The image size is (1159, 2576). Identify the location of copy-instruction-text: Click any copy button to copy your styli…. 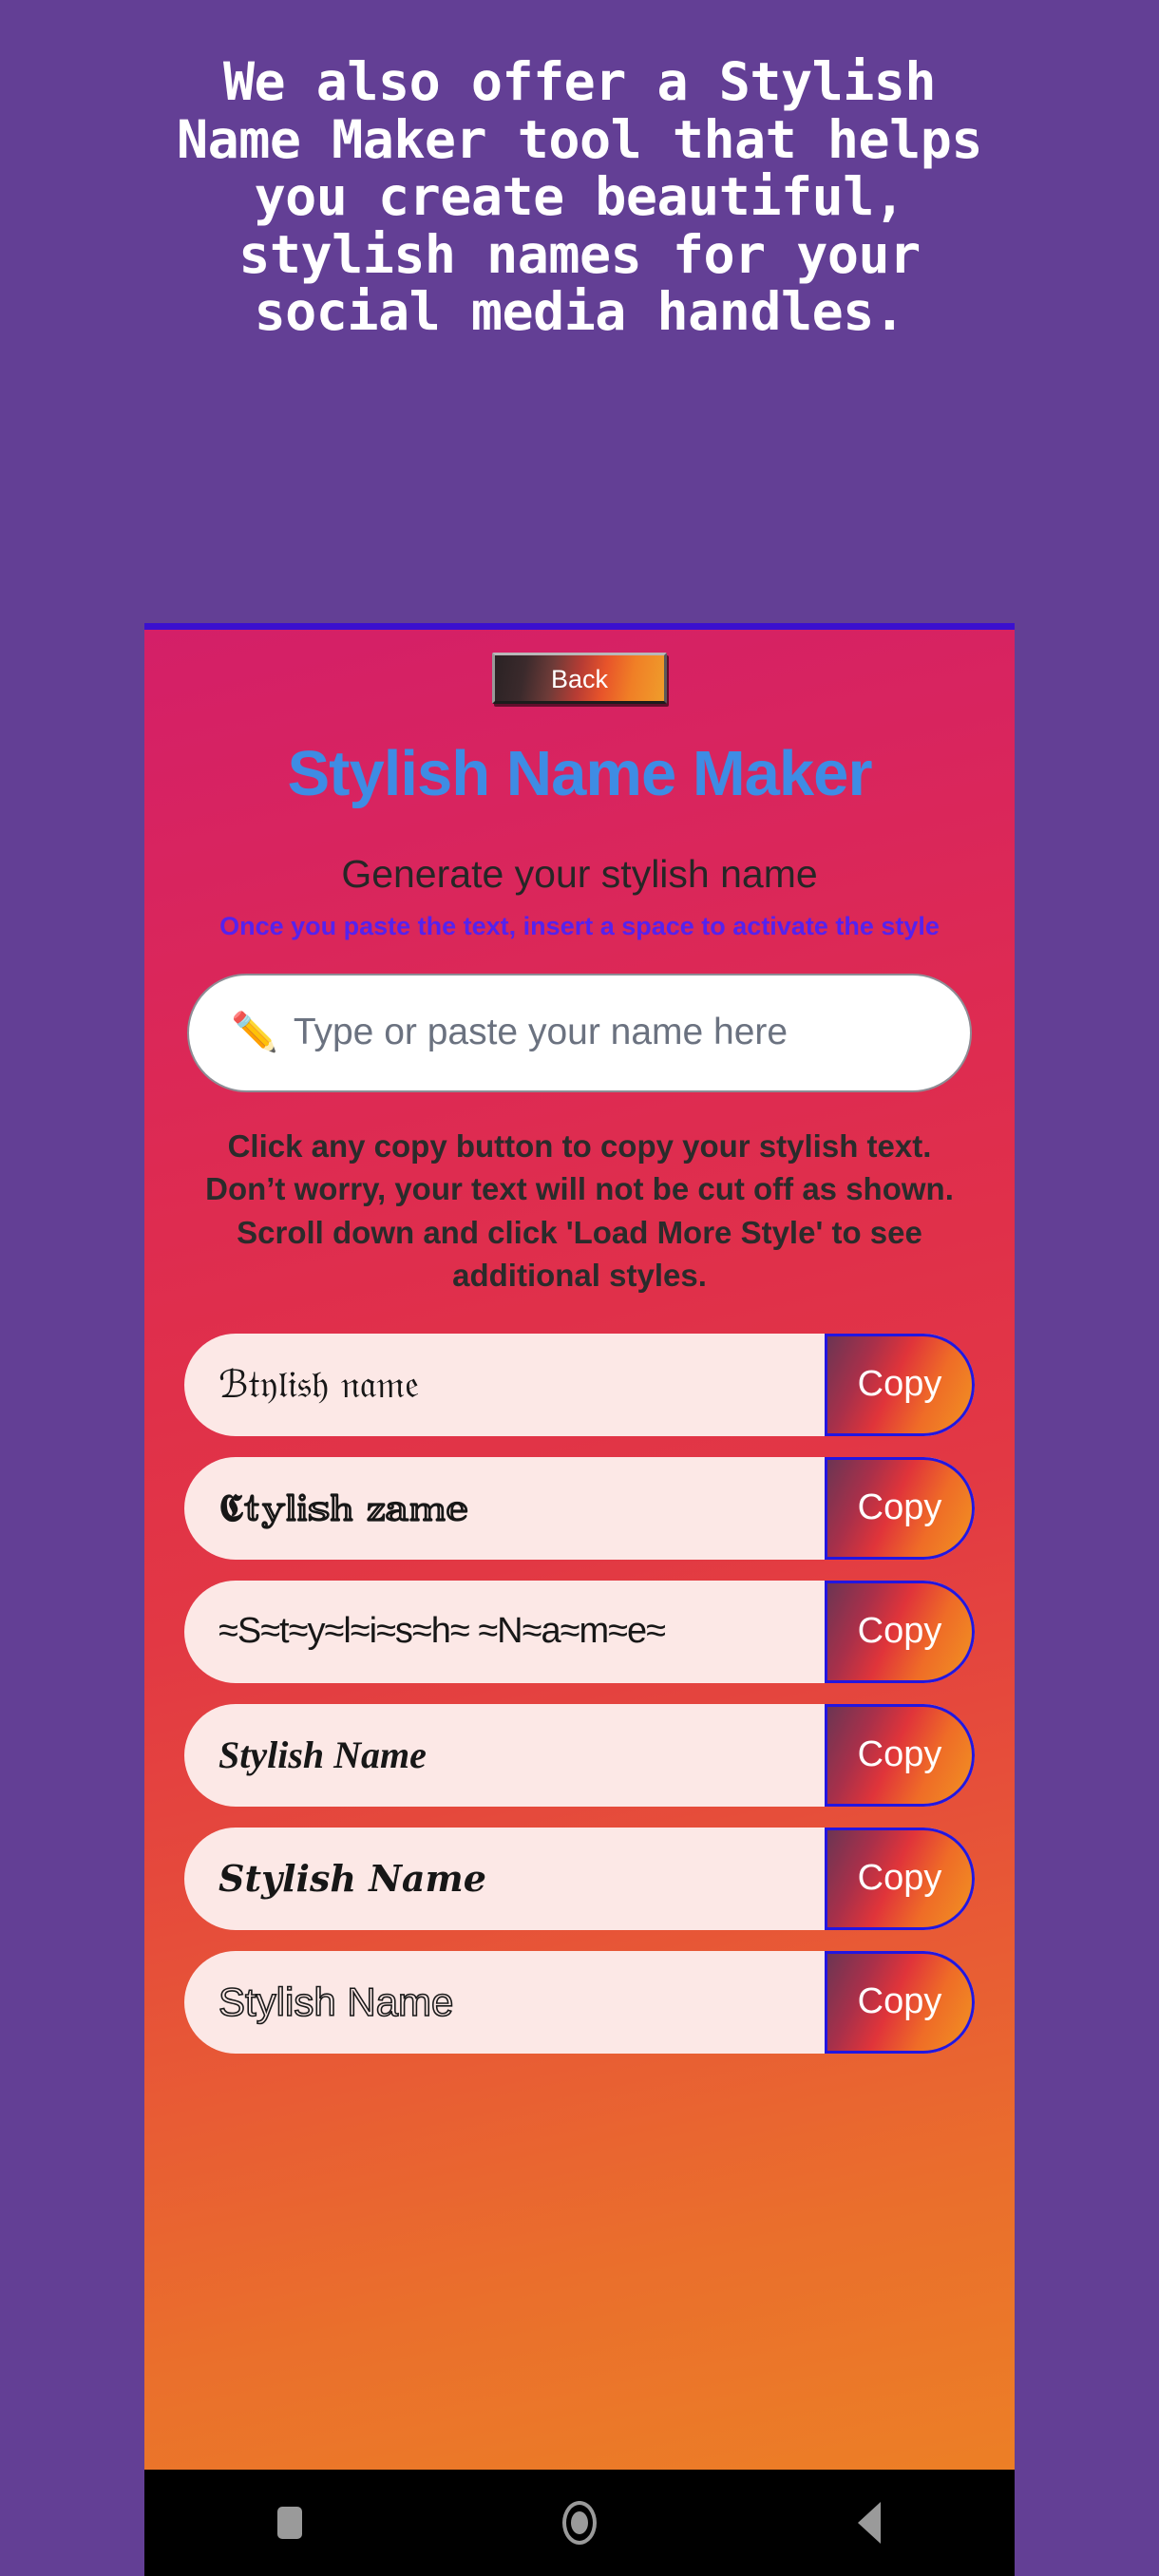
(579, 1210).